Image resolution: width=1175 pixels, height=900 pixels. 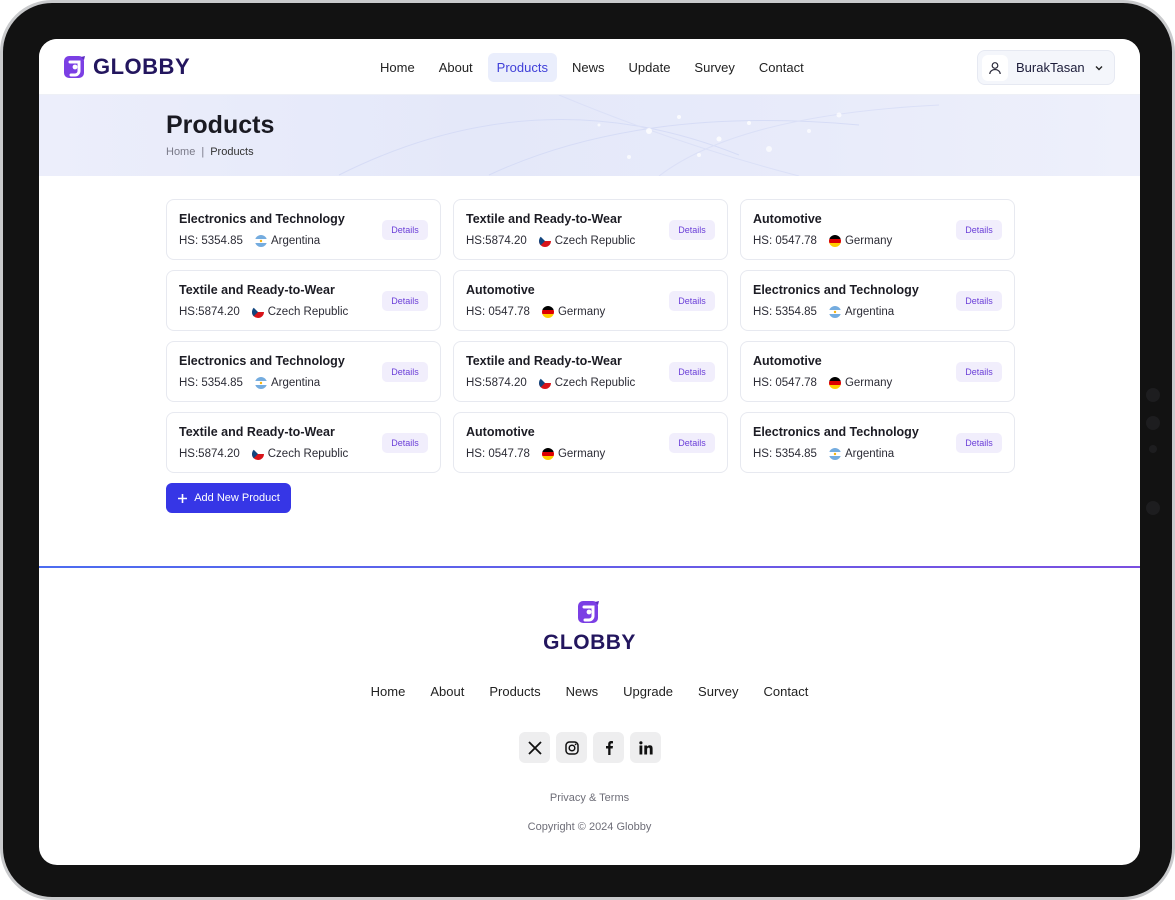 I want to click on facebook-icon, so click(x=608, y=747).